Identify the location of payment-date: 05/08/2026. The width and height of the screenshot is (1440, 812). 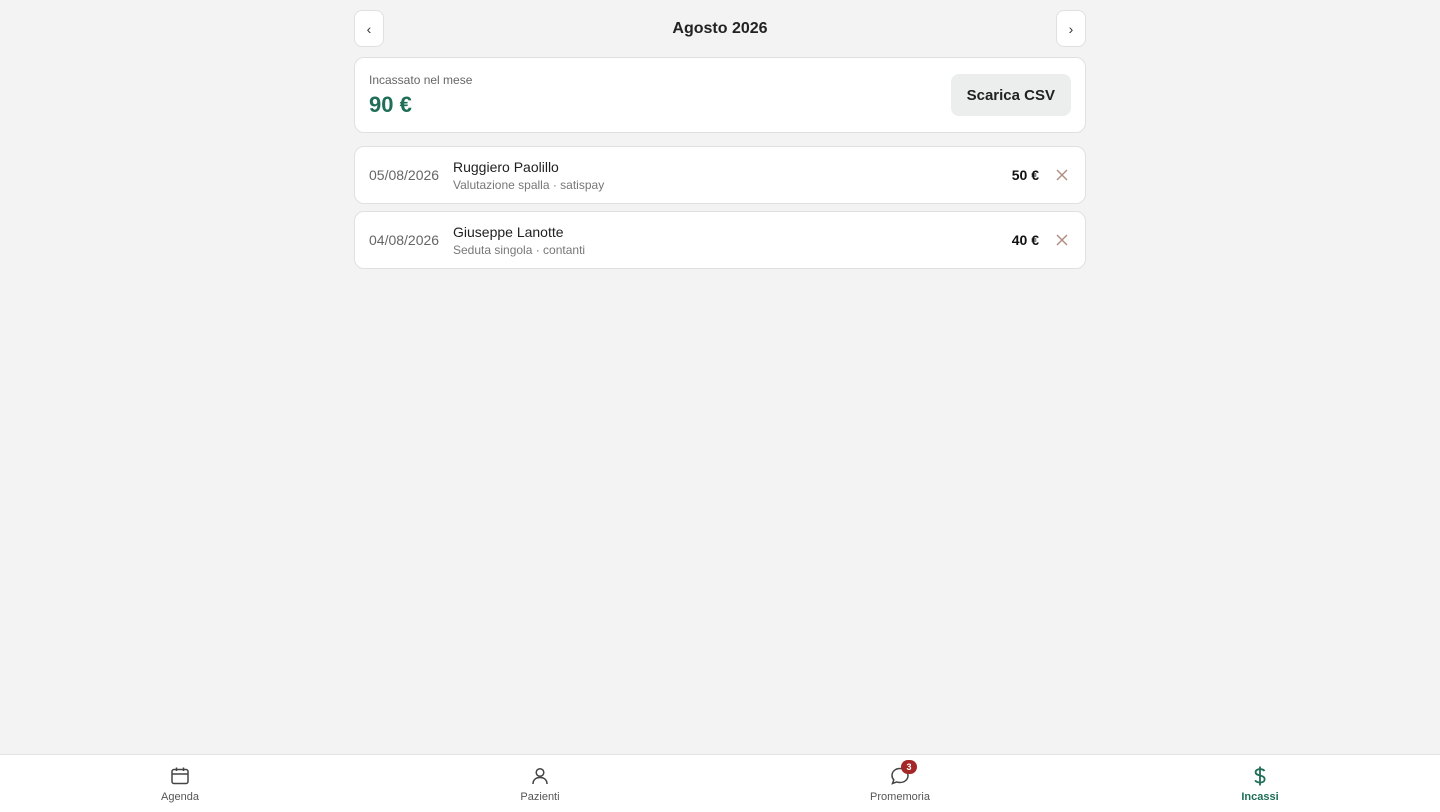
(404, 175).